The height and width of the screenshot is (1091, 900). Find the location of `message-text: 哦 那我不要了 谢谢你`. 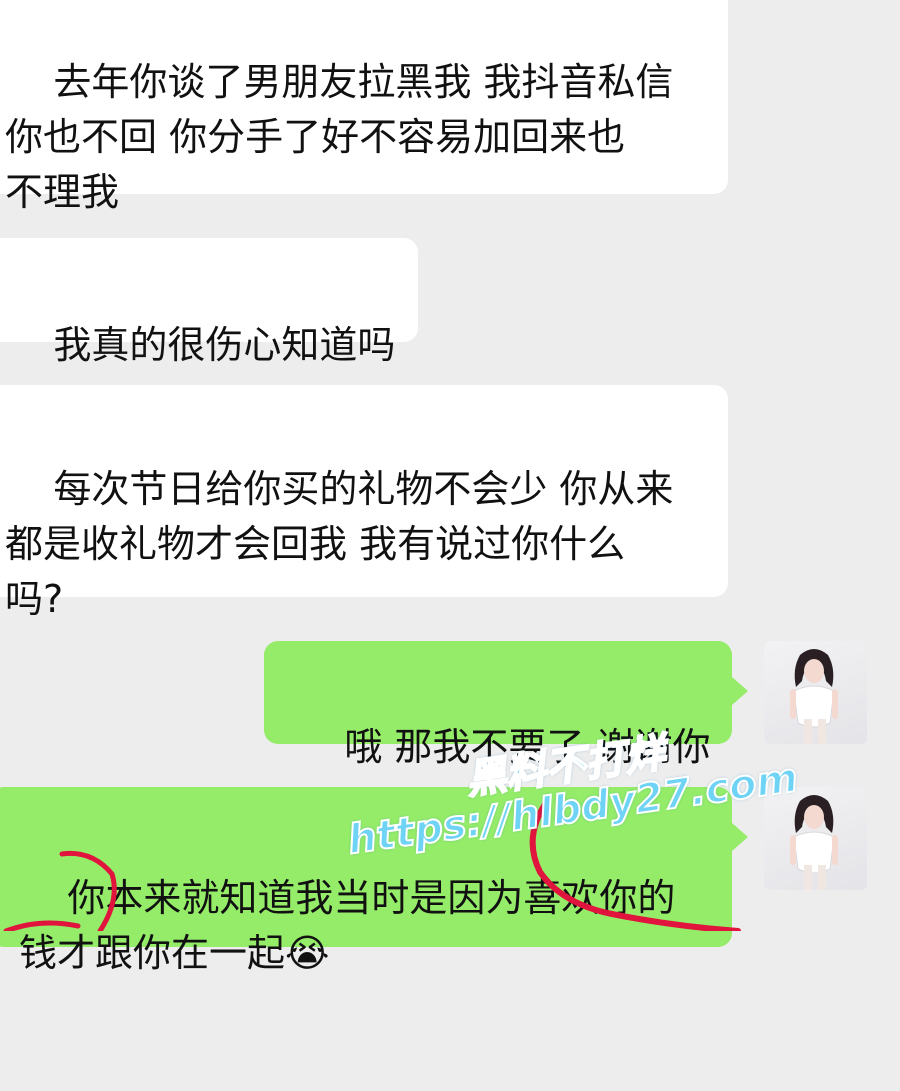

message-text: 哦 那我不要了 谢谢你 is located at coordinates (527, 747).